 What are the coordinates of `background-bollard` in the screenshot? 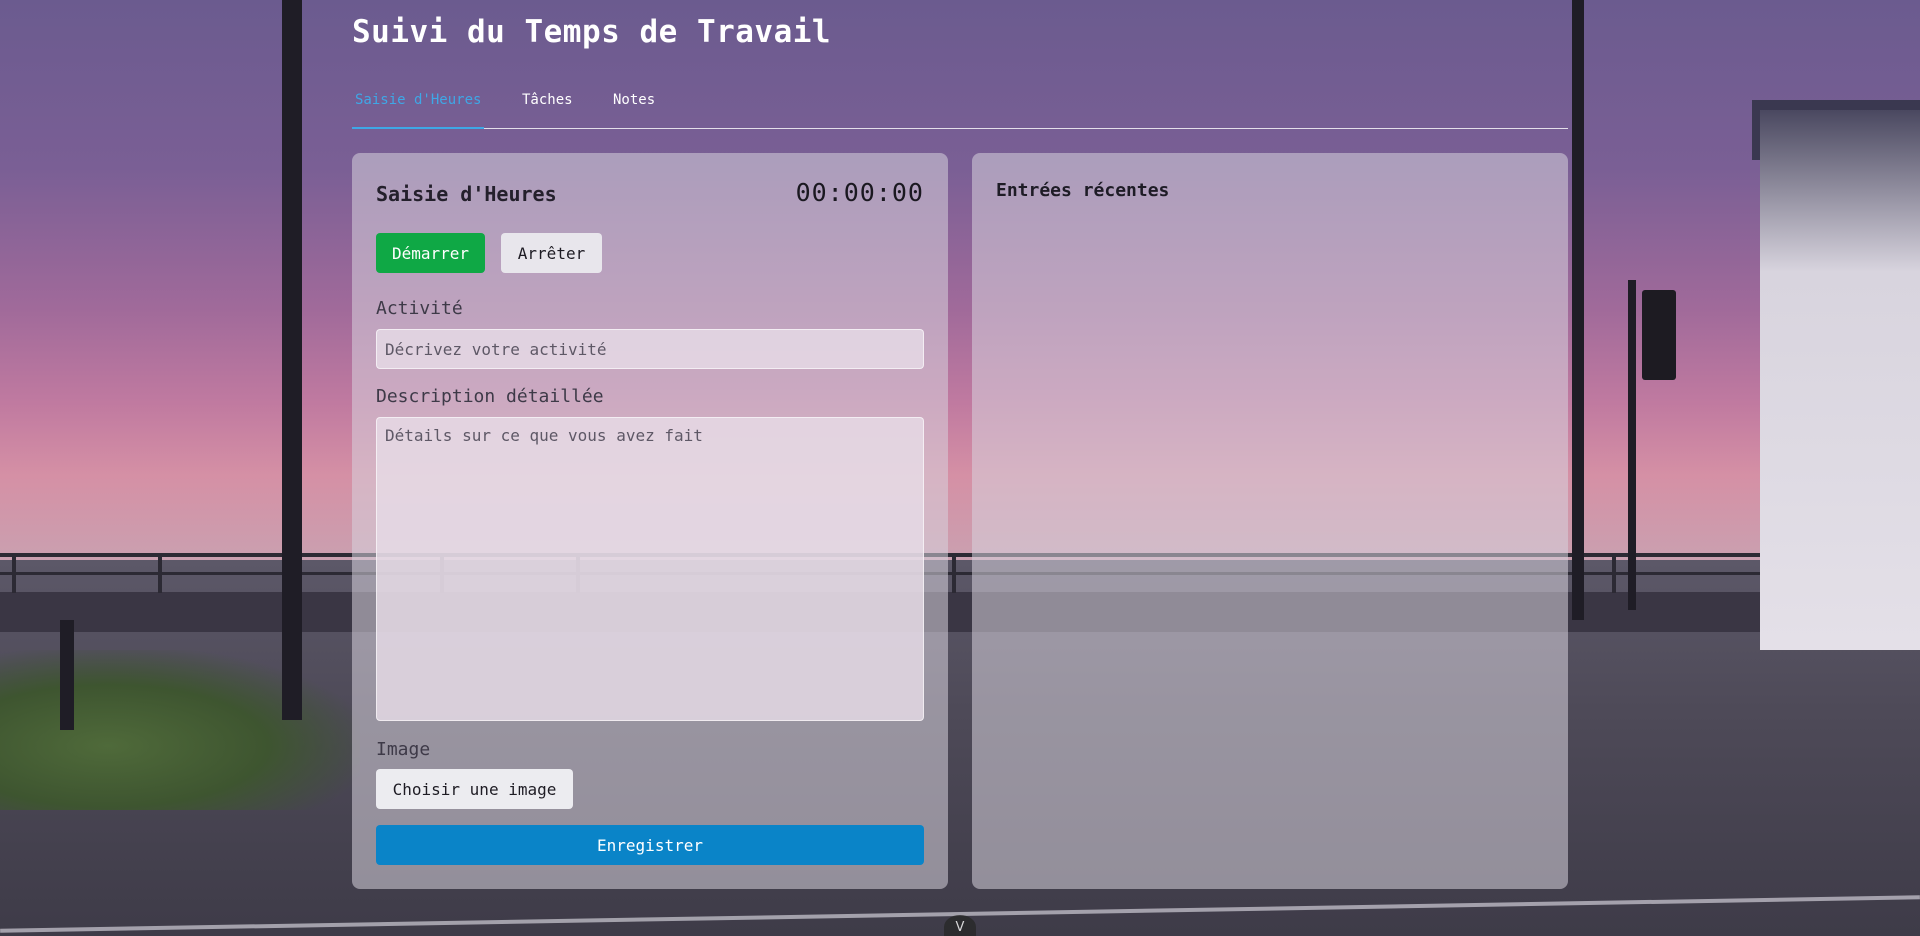 It's located at (67, 675).